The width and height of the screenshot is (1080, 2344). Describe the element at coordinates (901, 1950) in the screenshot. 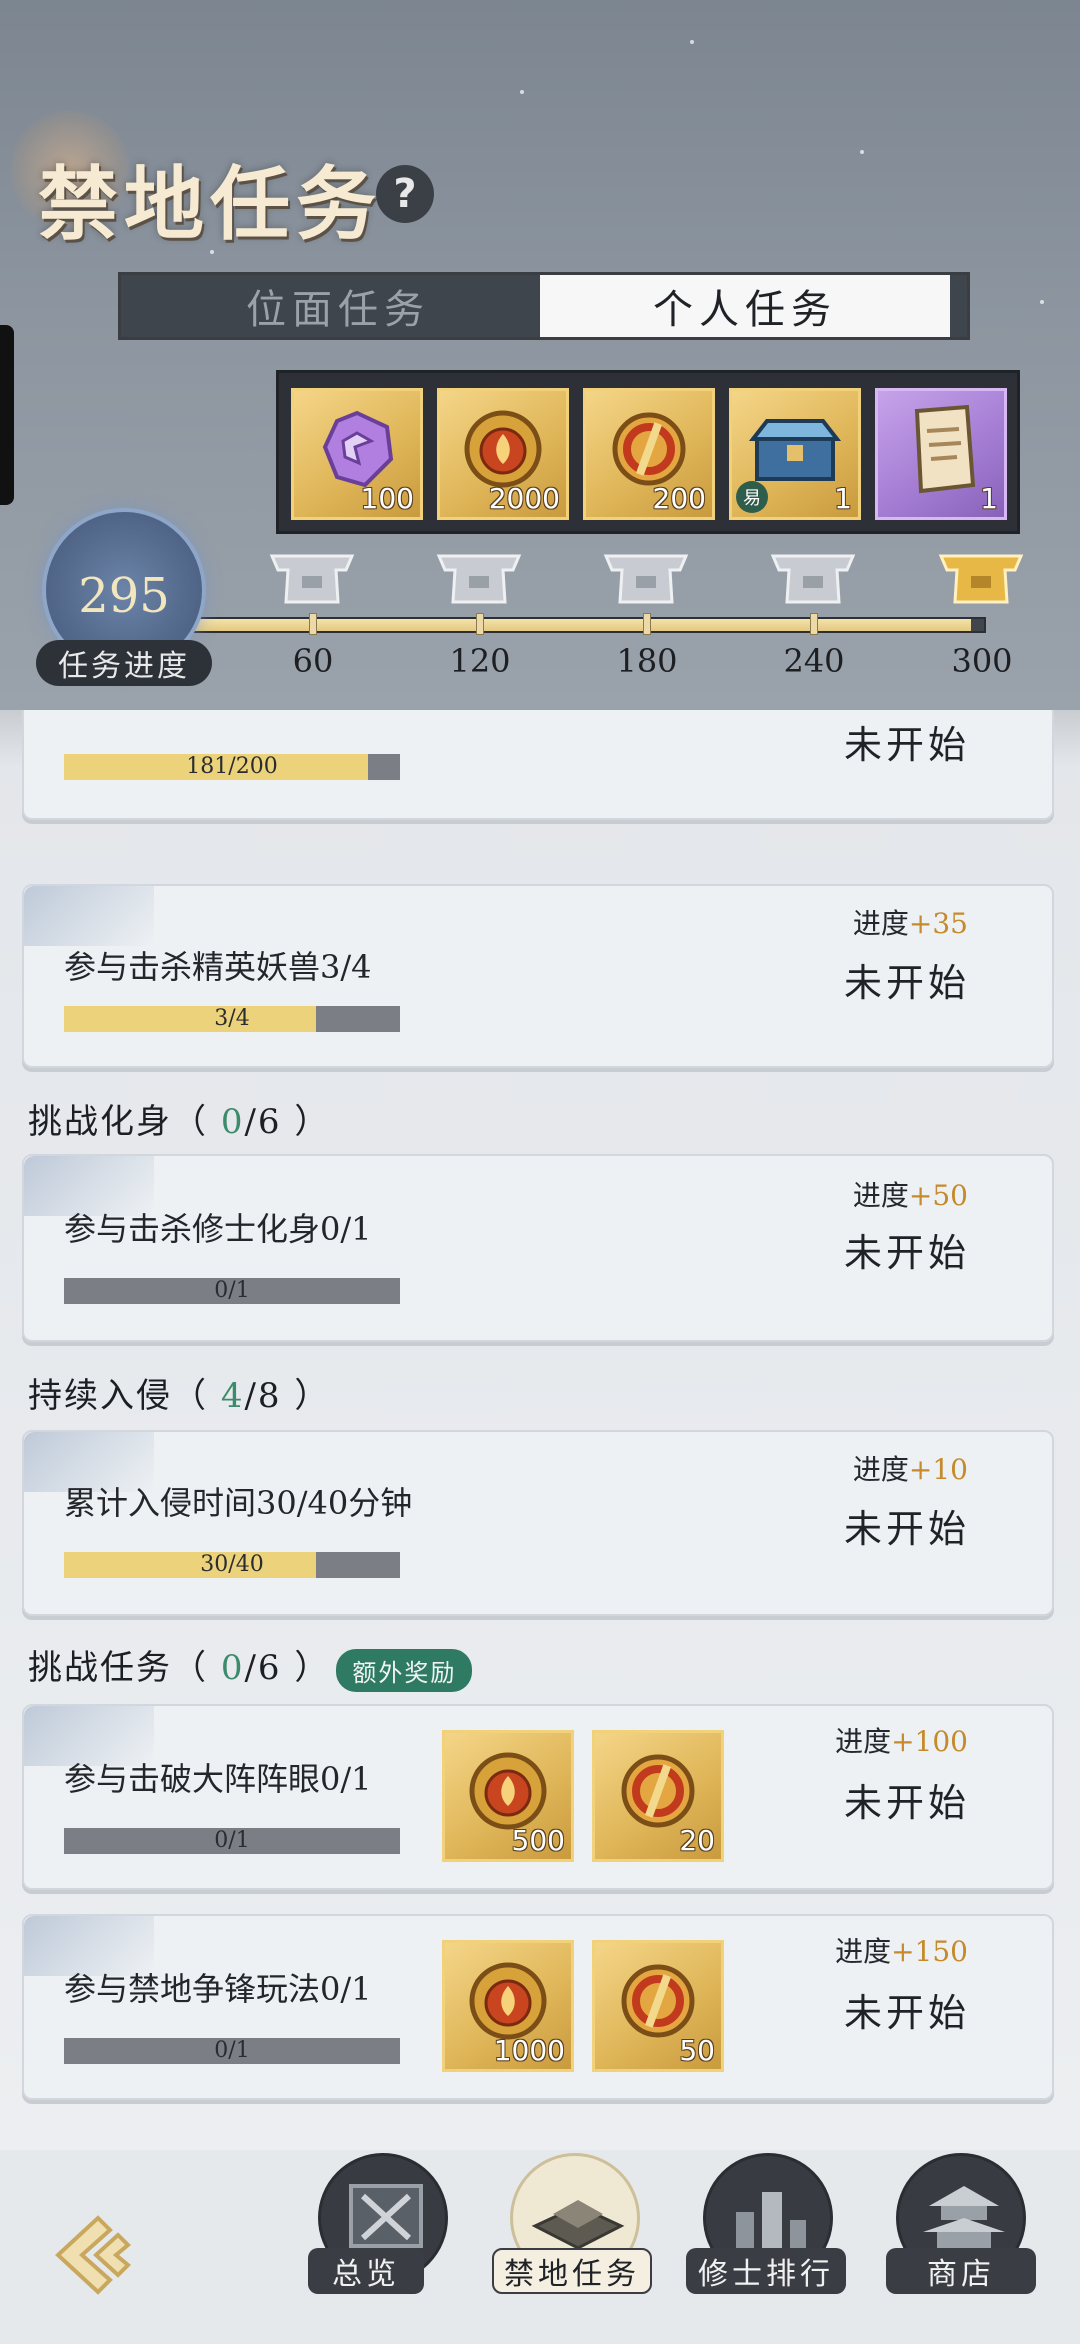

I see `task-progress-reward: 进度+150` at that location.